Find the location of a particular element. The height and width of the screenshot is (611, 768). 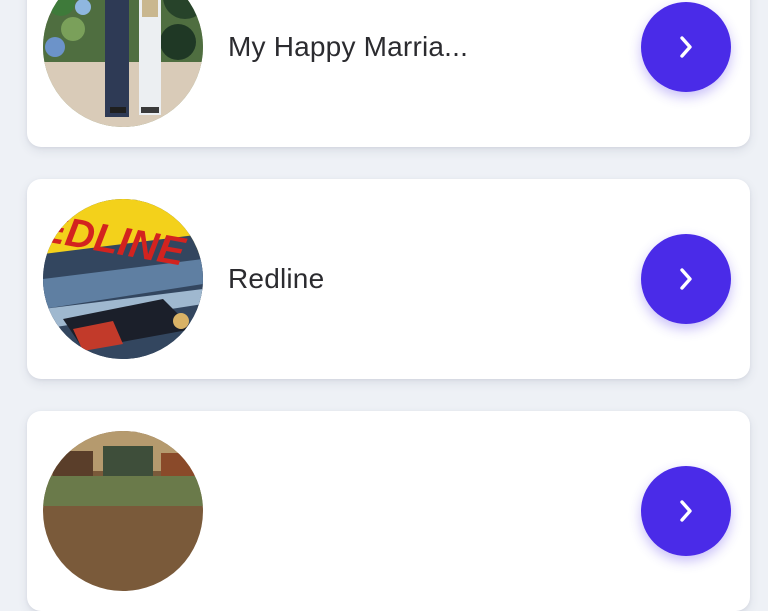

item-title: Redline is located at coordinates (276, 278).